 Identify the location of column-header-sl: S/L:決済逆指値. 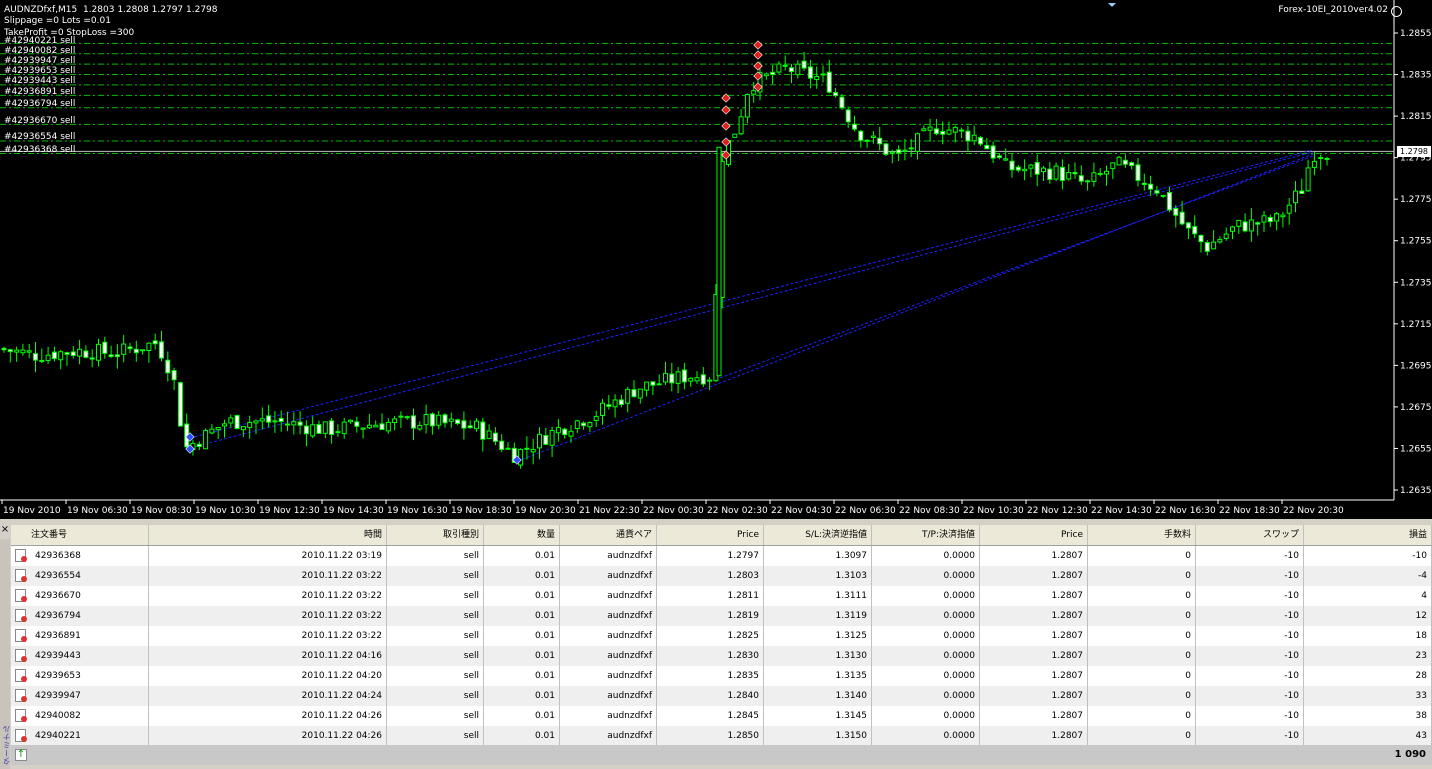
(818, 535).